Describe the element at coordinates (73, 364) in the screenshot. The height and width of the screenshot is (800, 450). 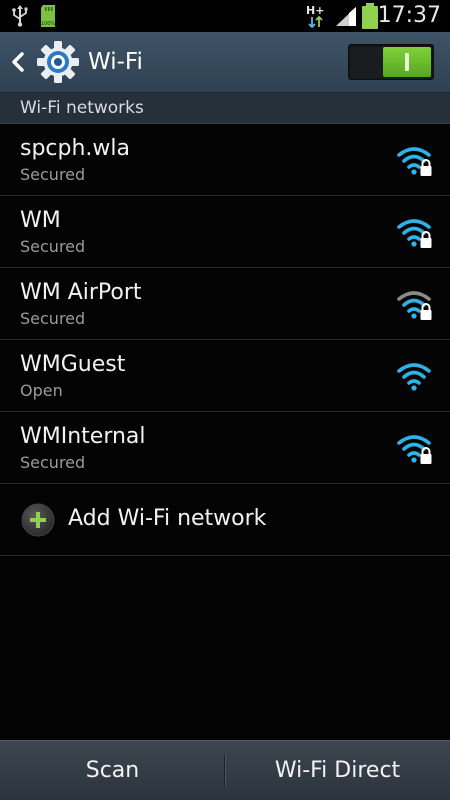
I see `network-ssid: WMGuest` at that location.